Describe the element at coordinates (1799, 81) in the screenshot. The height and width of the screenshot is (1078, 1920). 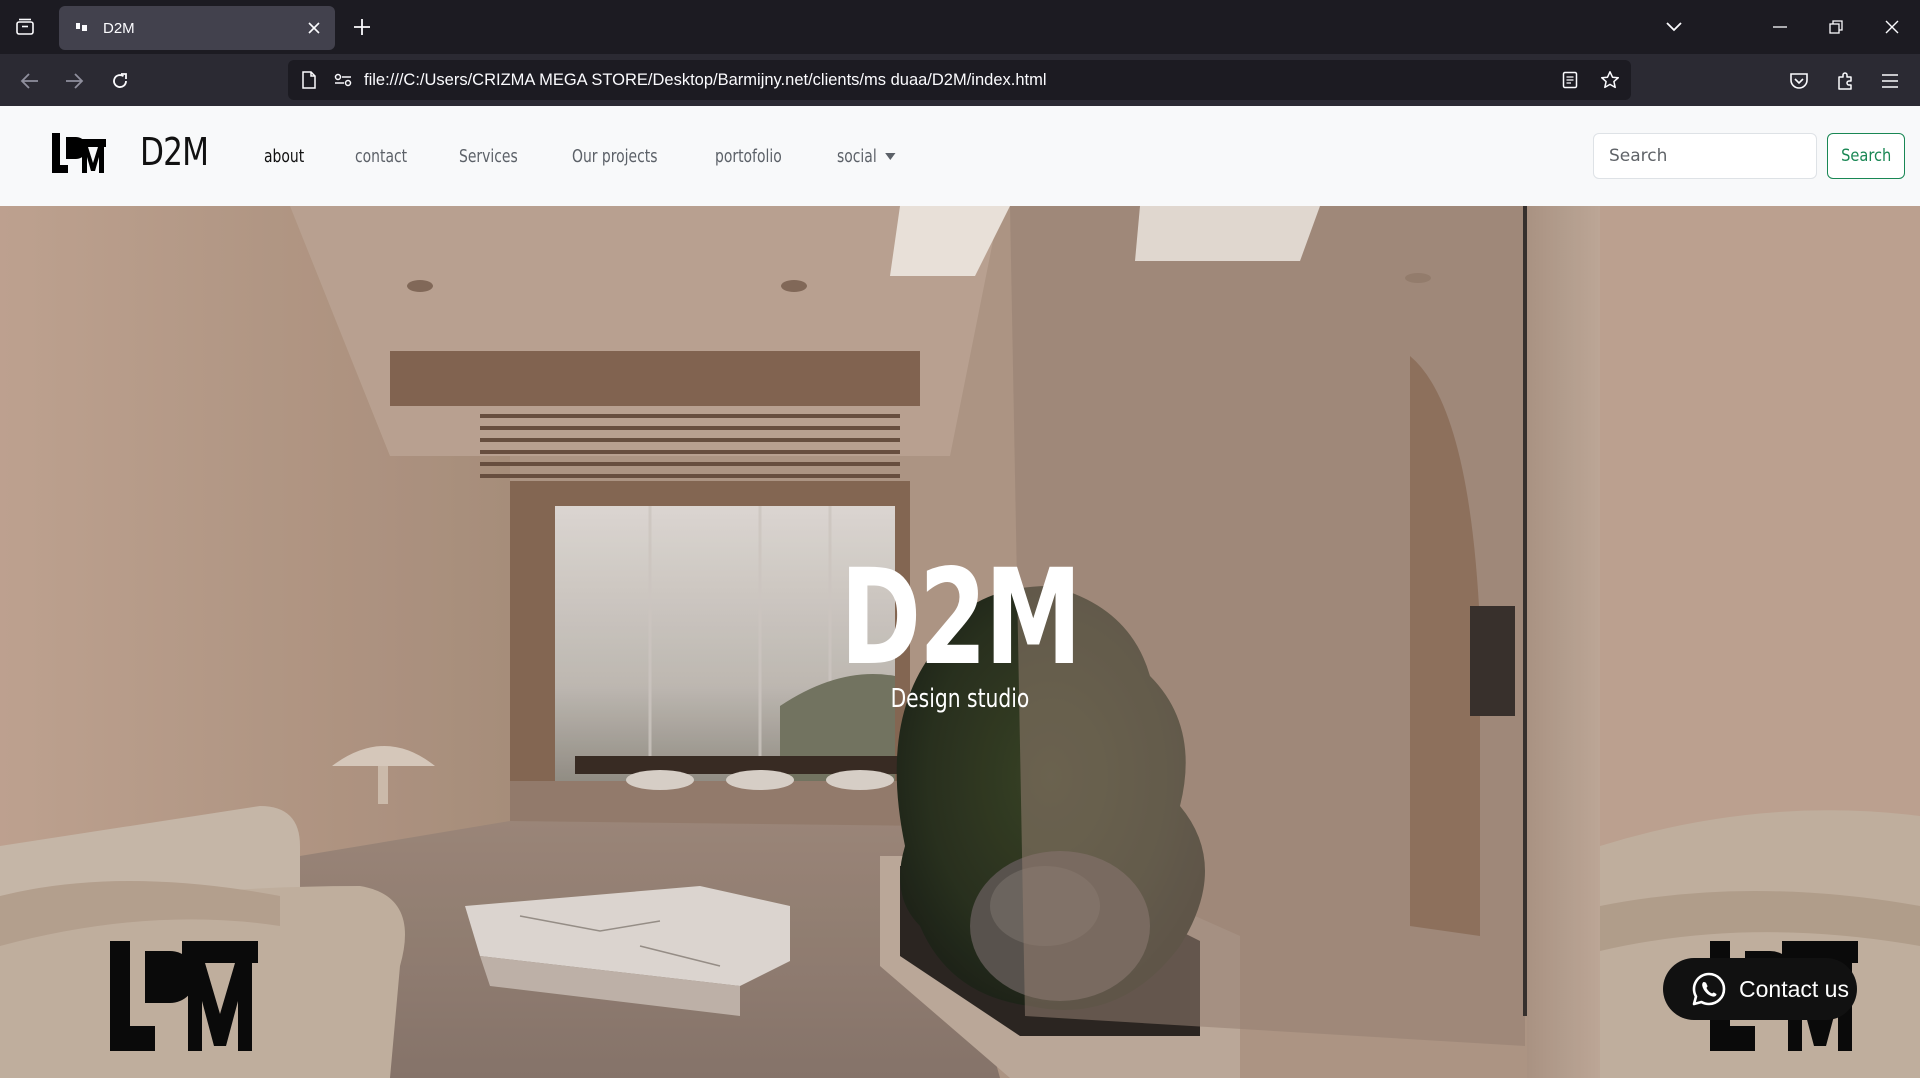
I see `pocket-icon` at that location.